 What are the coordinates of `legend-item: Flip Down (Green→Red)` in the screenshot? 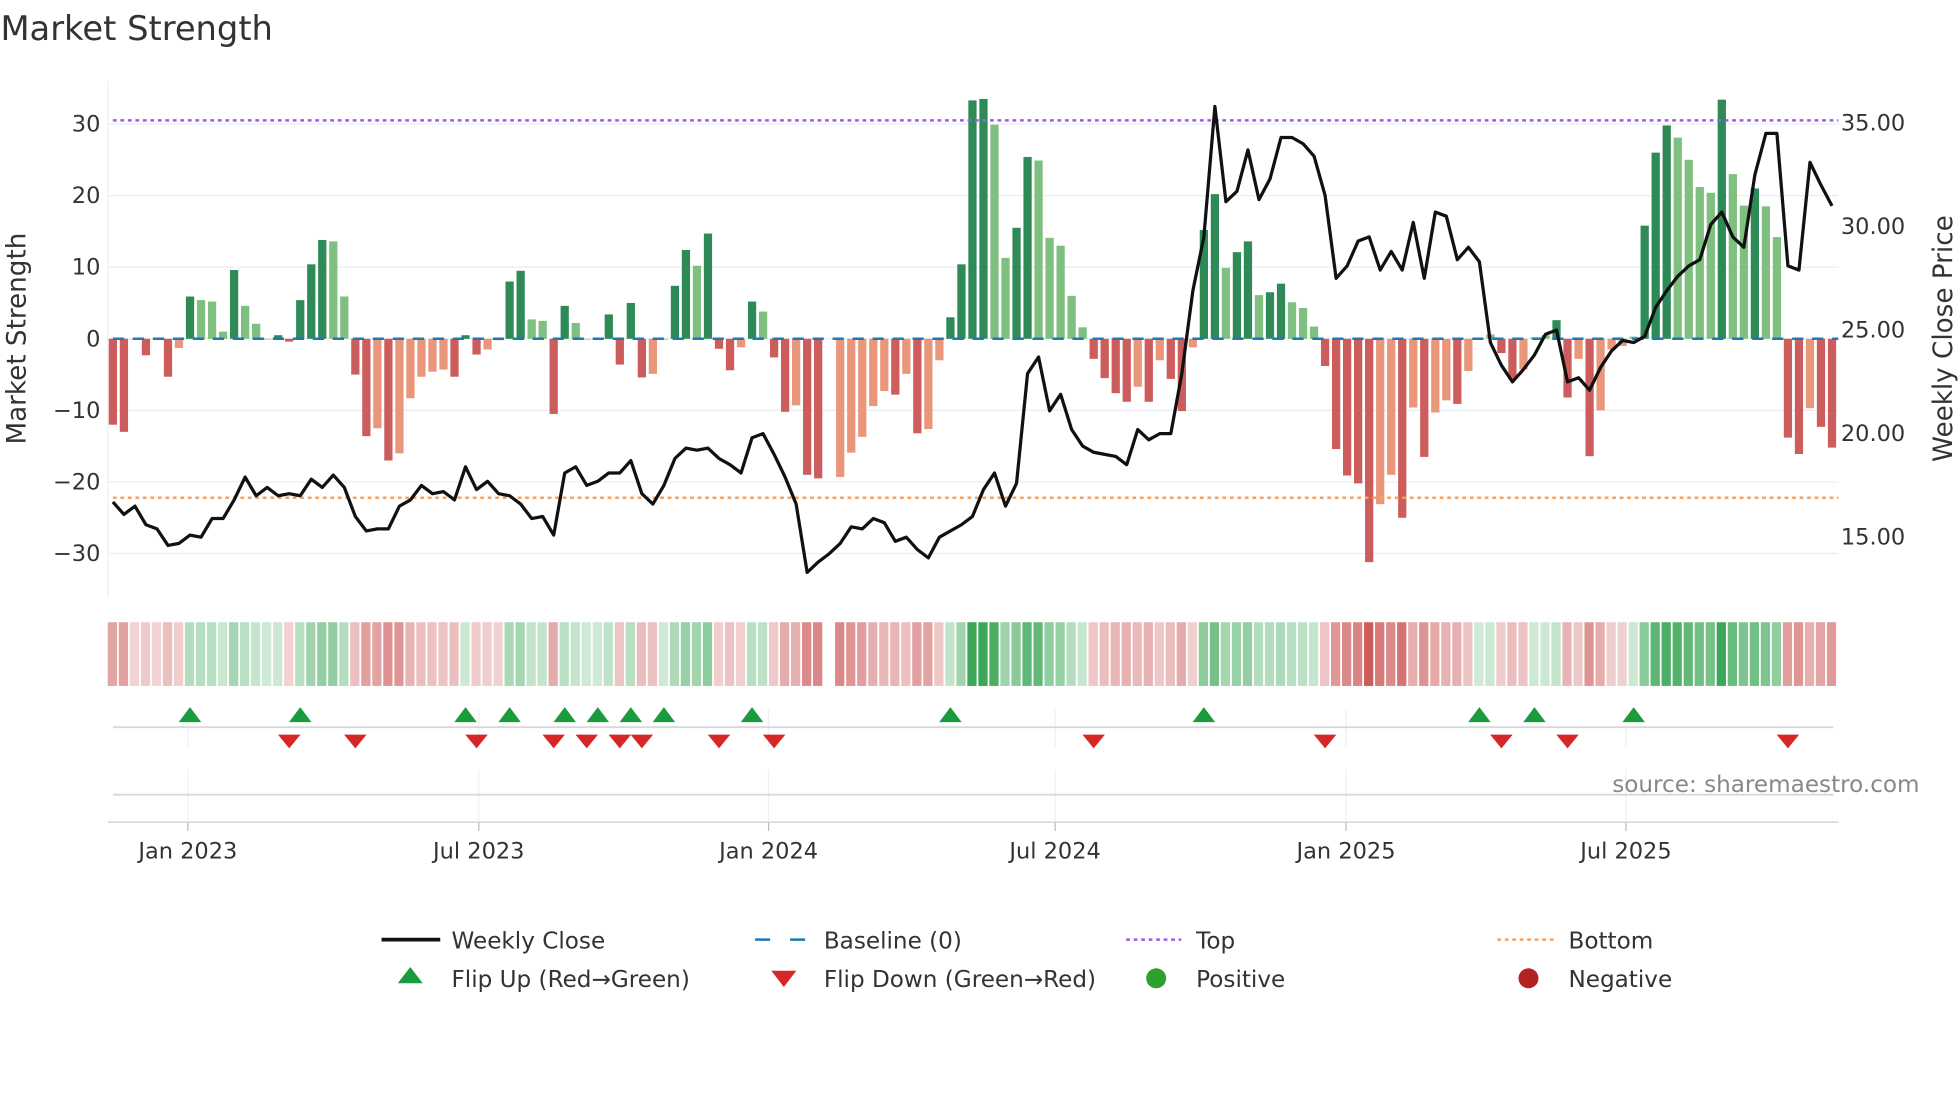 It's located at (933, 980).